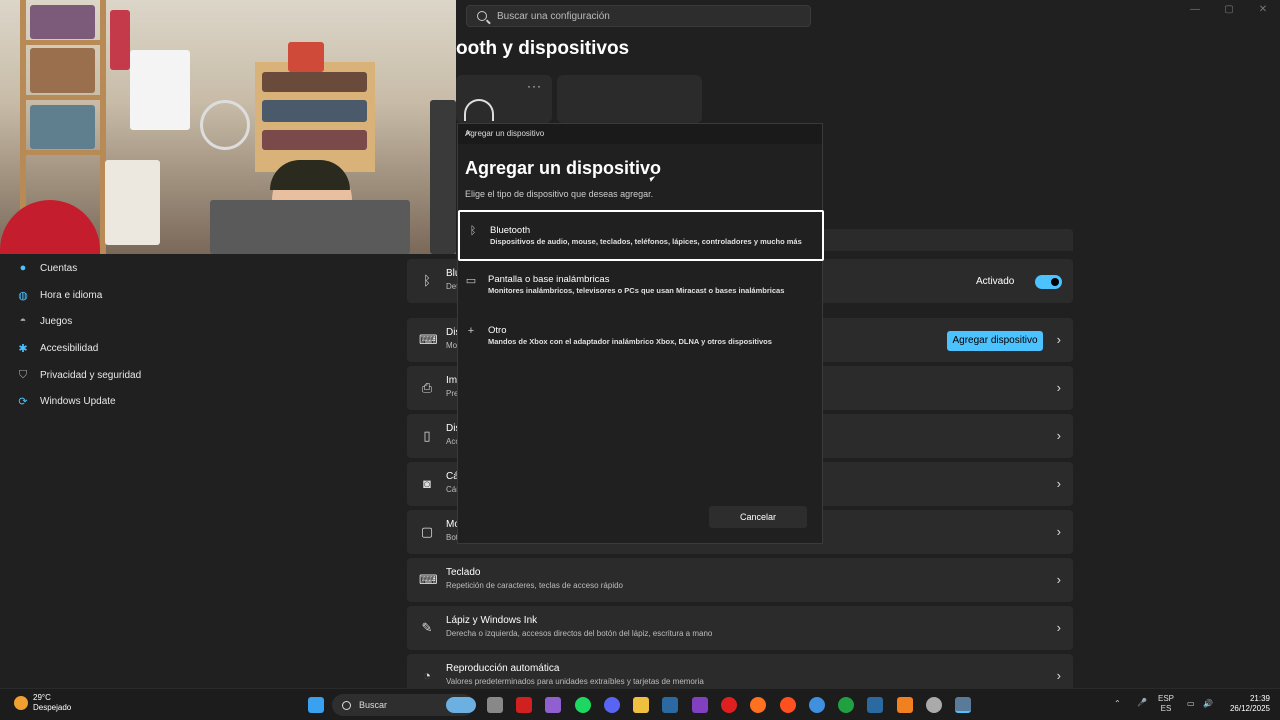 This screenshot has width=1280, height=720. Describe the element at coordinates (23, 268) in the screenshot. I see `user-icon: ●` at that location.